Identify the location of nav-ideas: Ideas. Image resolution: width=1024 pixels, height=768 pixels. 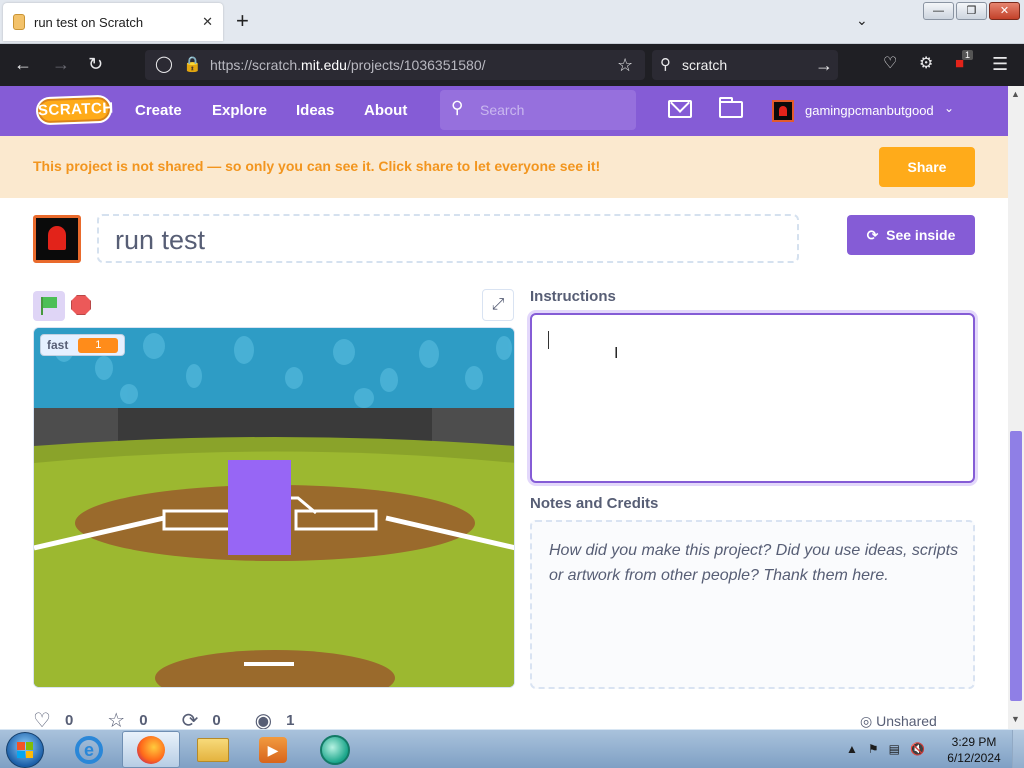
(315, 110).